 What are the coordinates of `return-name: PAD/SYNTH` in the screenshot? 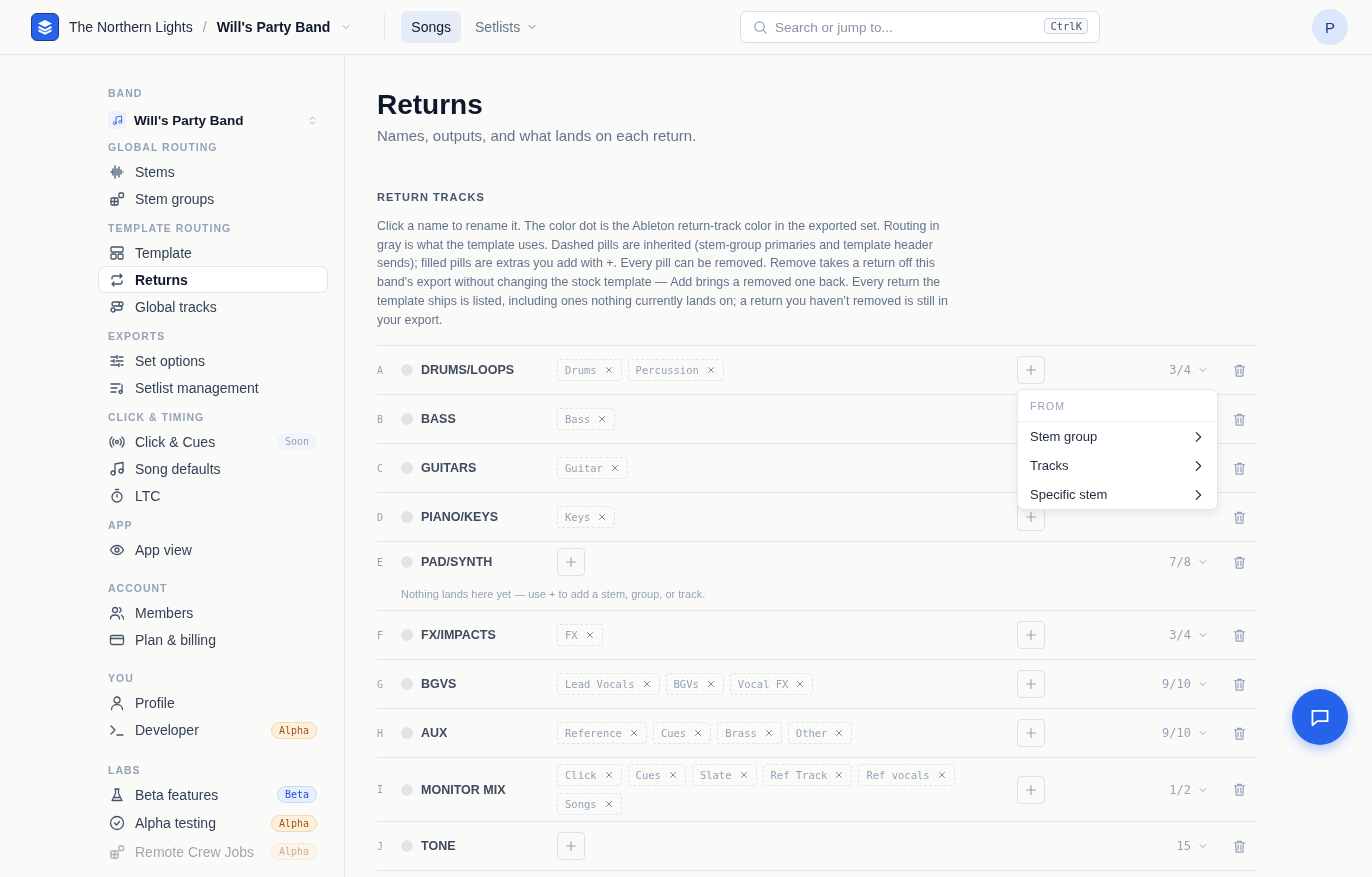 It's located at (489, 562).